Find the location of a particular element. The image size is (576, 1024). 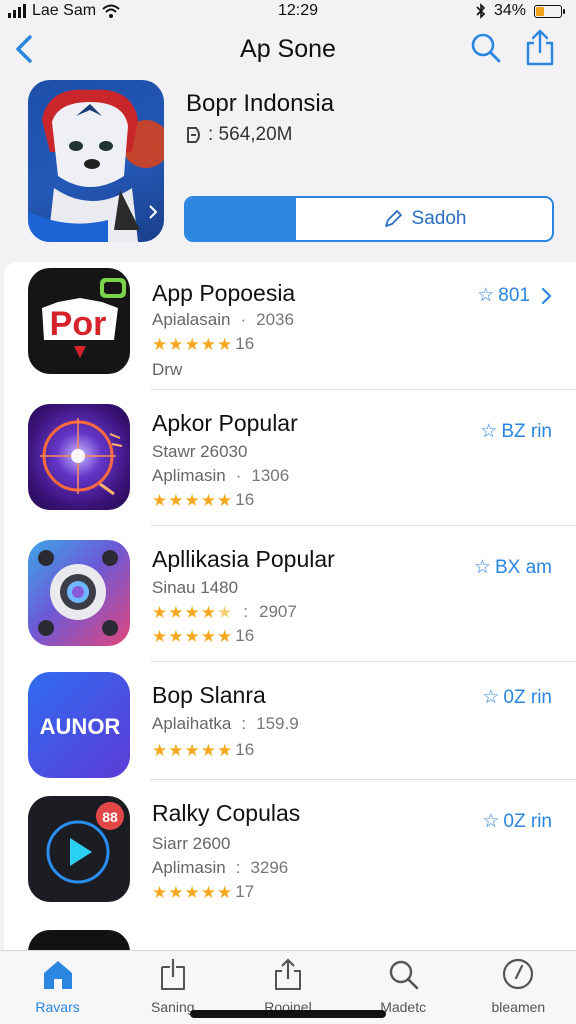

rating-stars: ★ ★ ★ ★ ★ 17 is located at coordinates (203, 892).